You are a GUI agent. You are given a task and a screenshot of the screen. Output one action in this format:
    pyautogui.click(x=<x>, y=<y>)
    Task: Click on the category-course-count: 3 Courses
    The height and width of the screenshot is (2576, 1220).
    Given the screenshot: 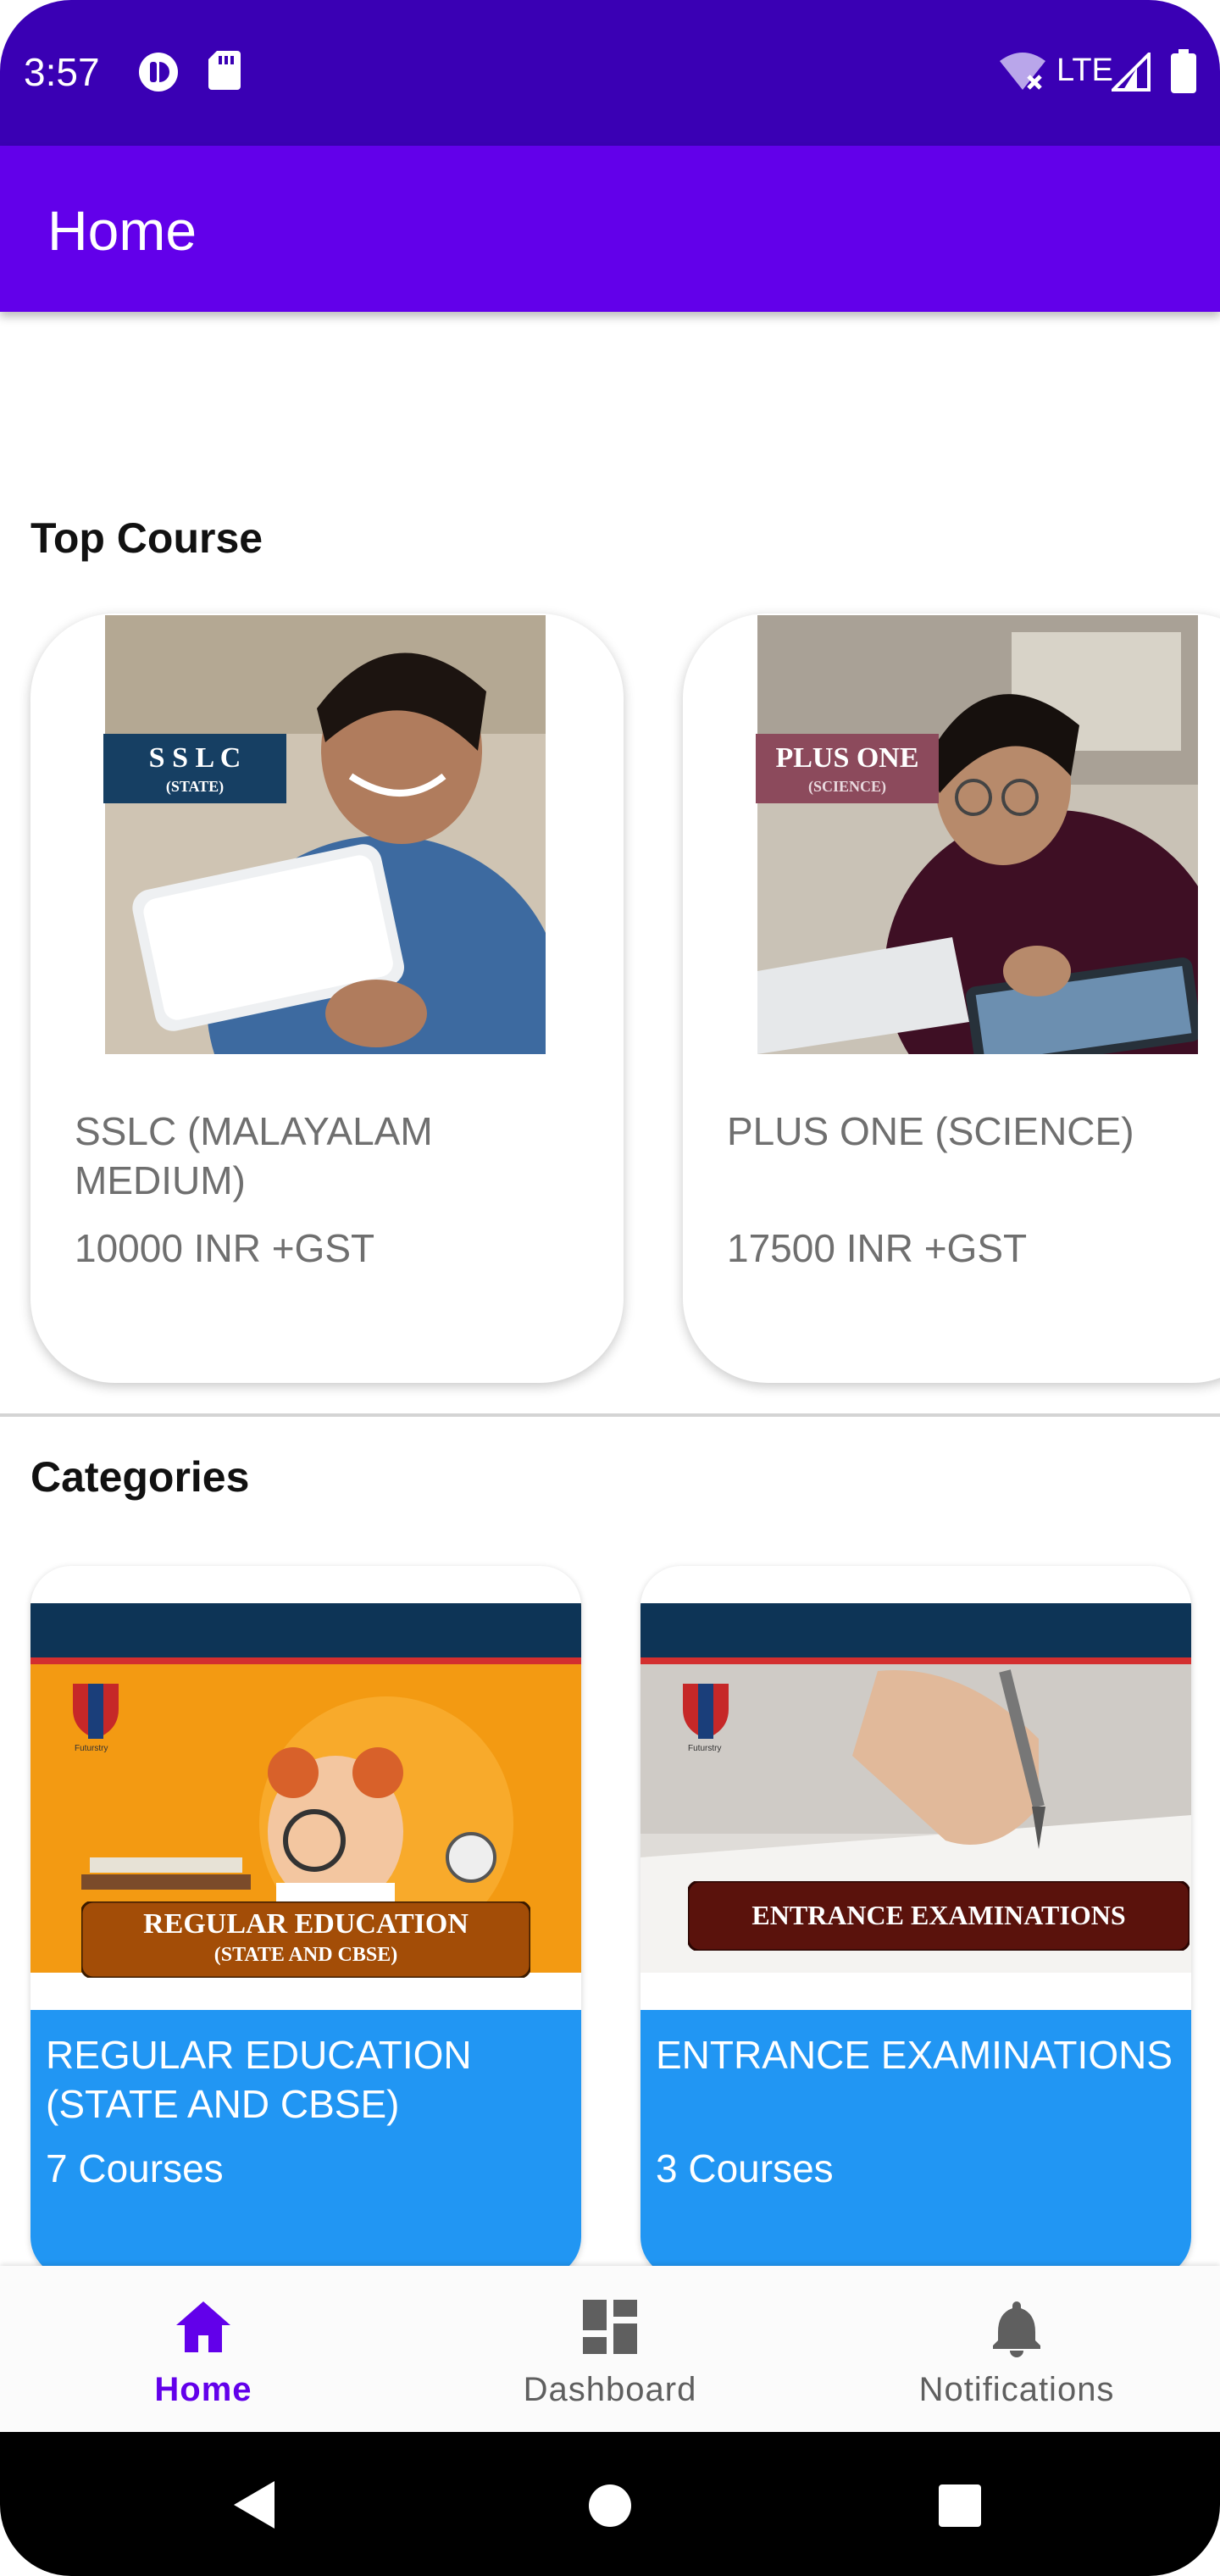 What is the action you would take?
    pyautogui.click(x=745, y=2168)
    